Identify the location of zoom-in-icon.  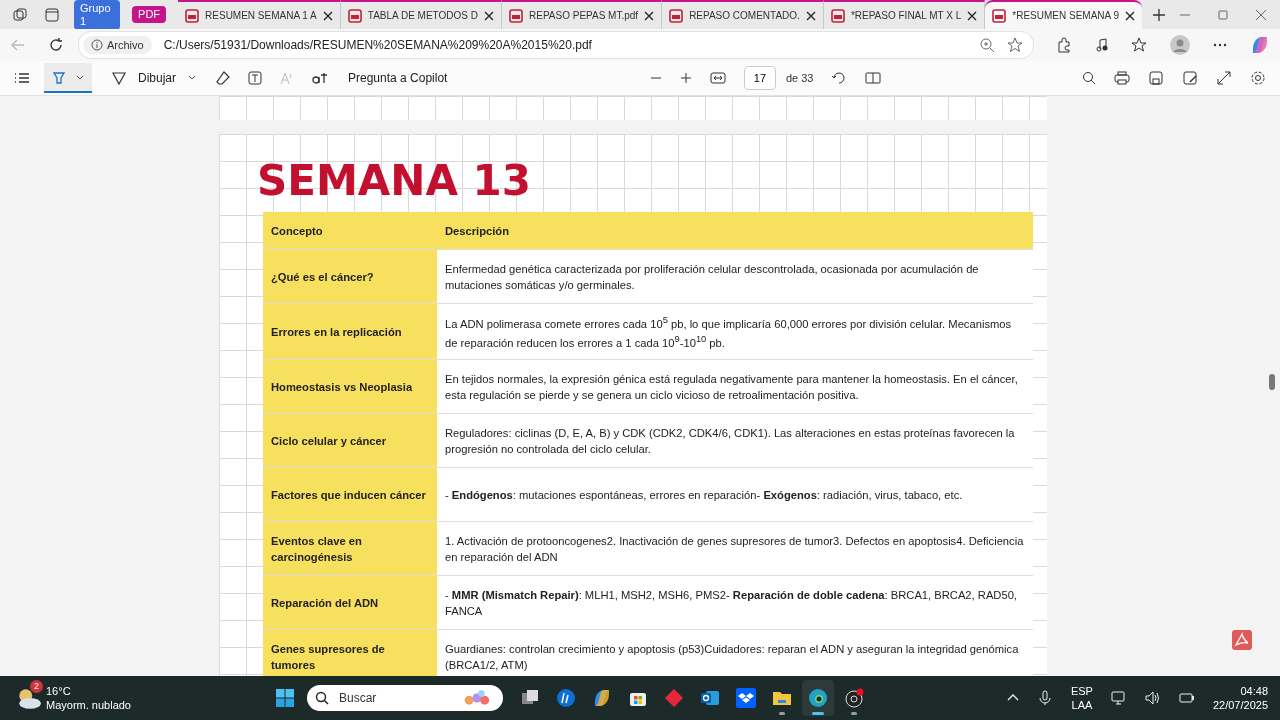
(685, 78).